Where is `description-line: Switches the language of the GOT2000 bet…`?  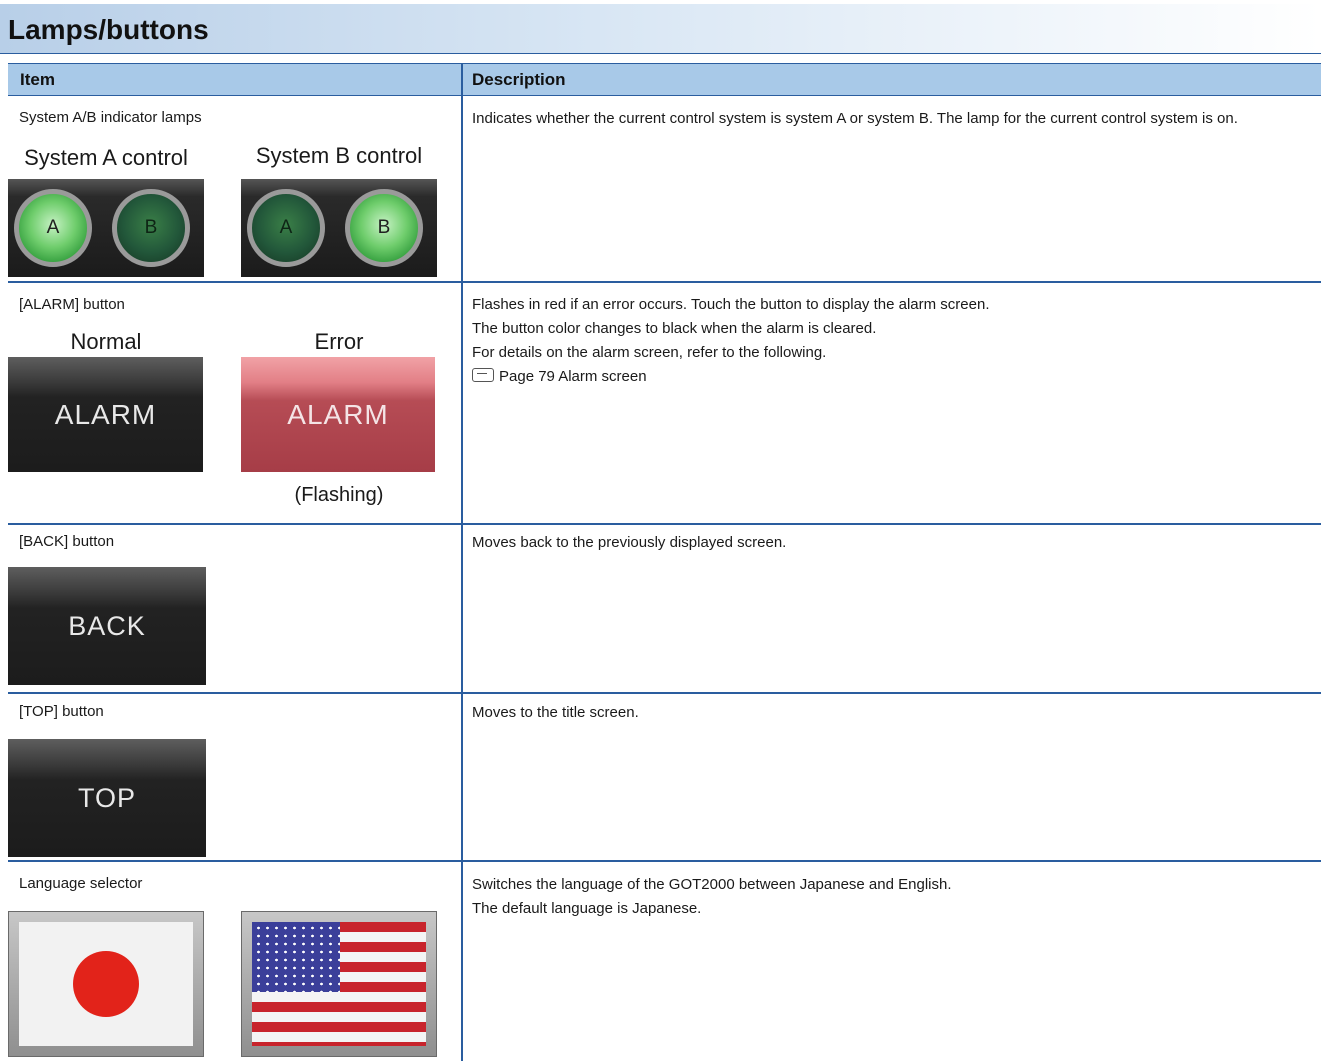
description-line: Switches the language of the GOT2000 bet… is located at coordinates (712, 884).